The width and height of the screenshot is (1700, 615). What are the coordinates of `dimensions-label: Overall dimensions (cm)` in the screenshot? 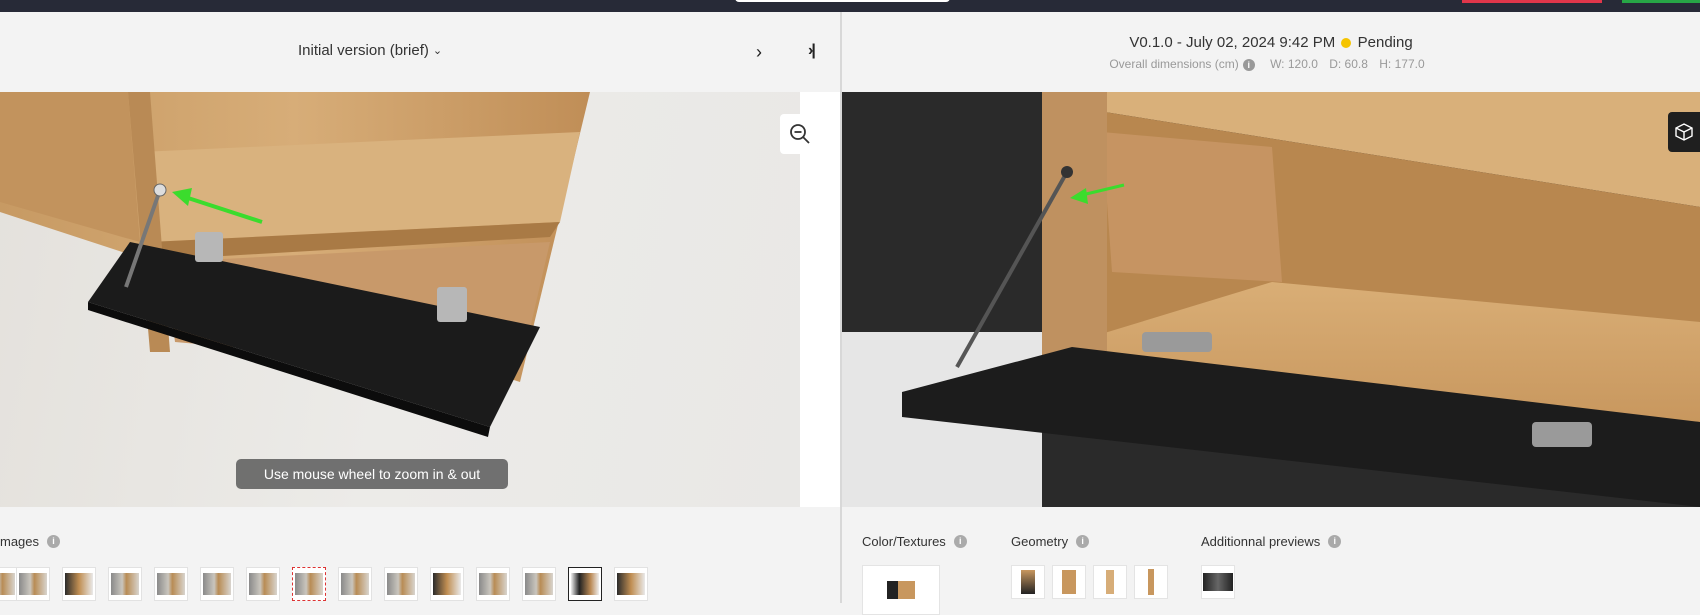 It's located at (1174, 64).